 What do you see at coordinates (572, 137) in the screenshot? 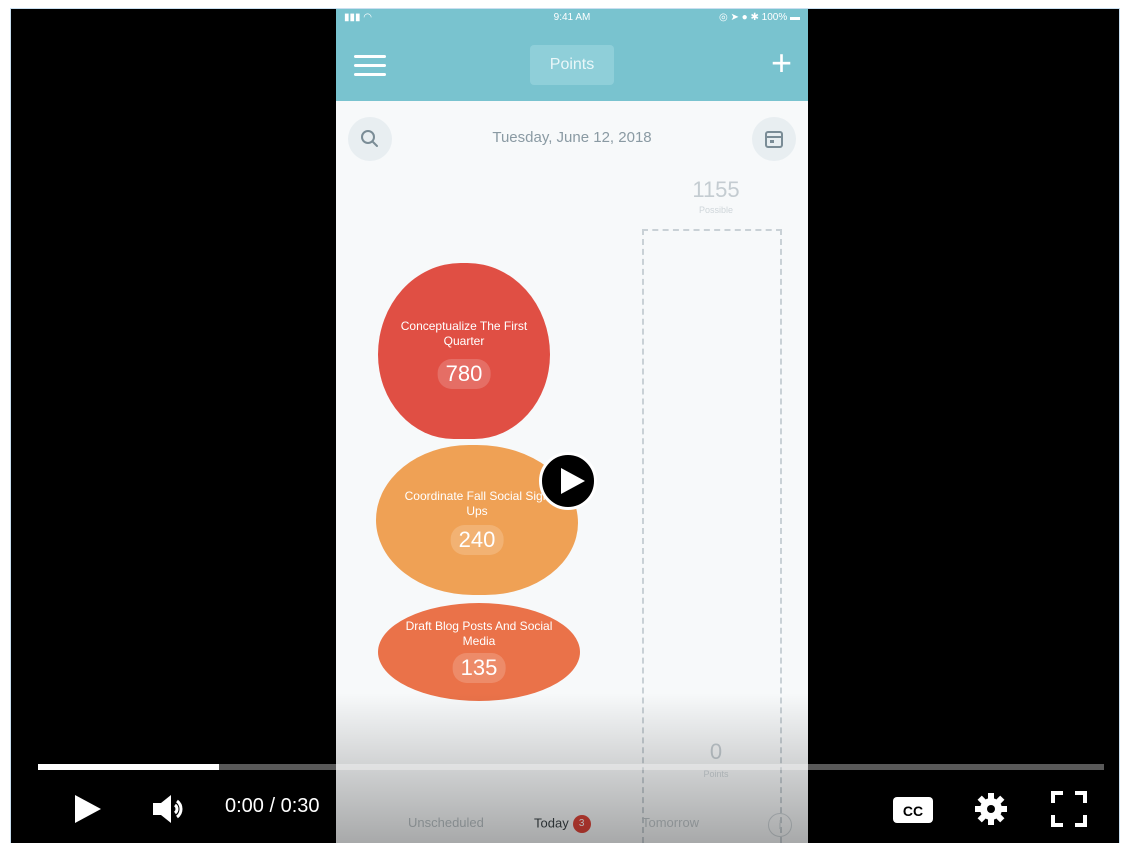
I see `current-date: Tuesday, June 12, 2018` at bounding box center [572, 137].